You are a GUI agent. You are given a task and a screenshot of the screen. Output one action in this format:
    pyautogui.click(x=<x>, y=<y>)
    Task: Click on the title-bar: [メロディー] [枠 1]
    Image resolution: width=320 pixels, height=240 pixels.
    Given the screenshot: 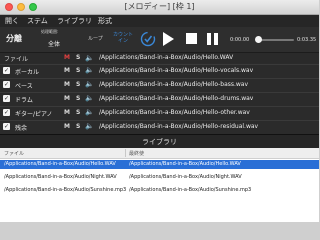 What is the action you would take?
    pyautogui.click(x=159, y=7)
    